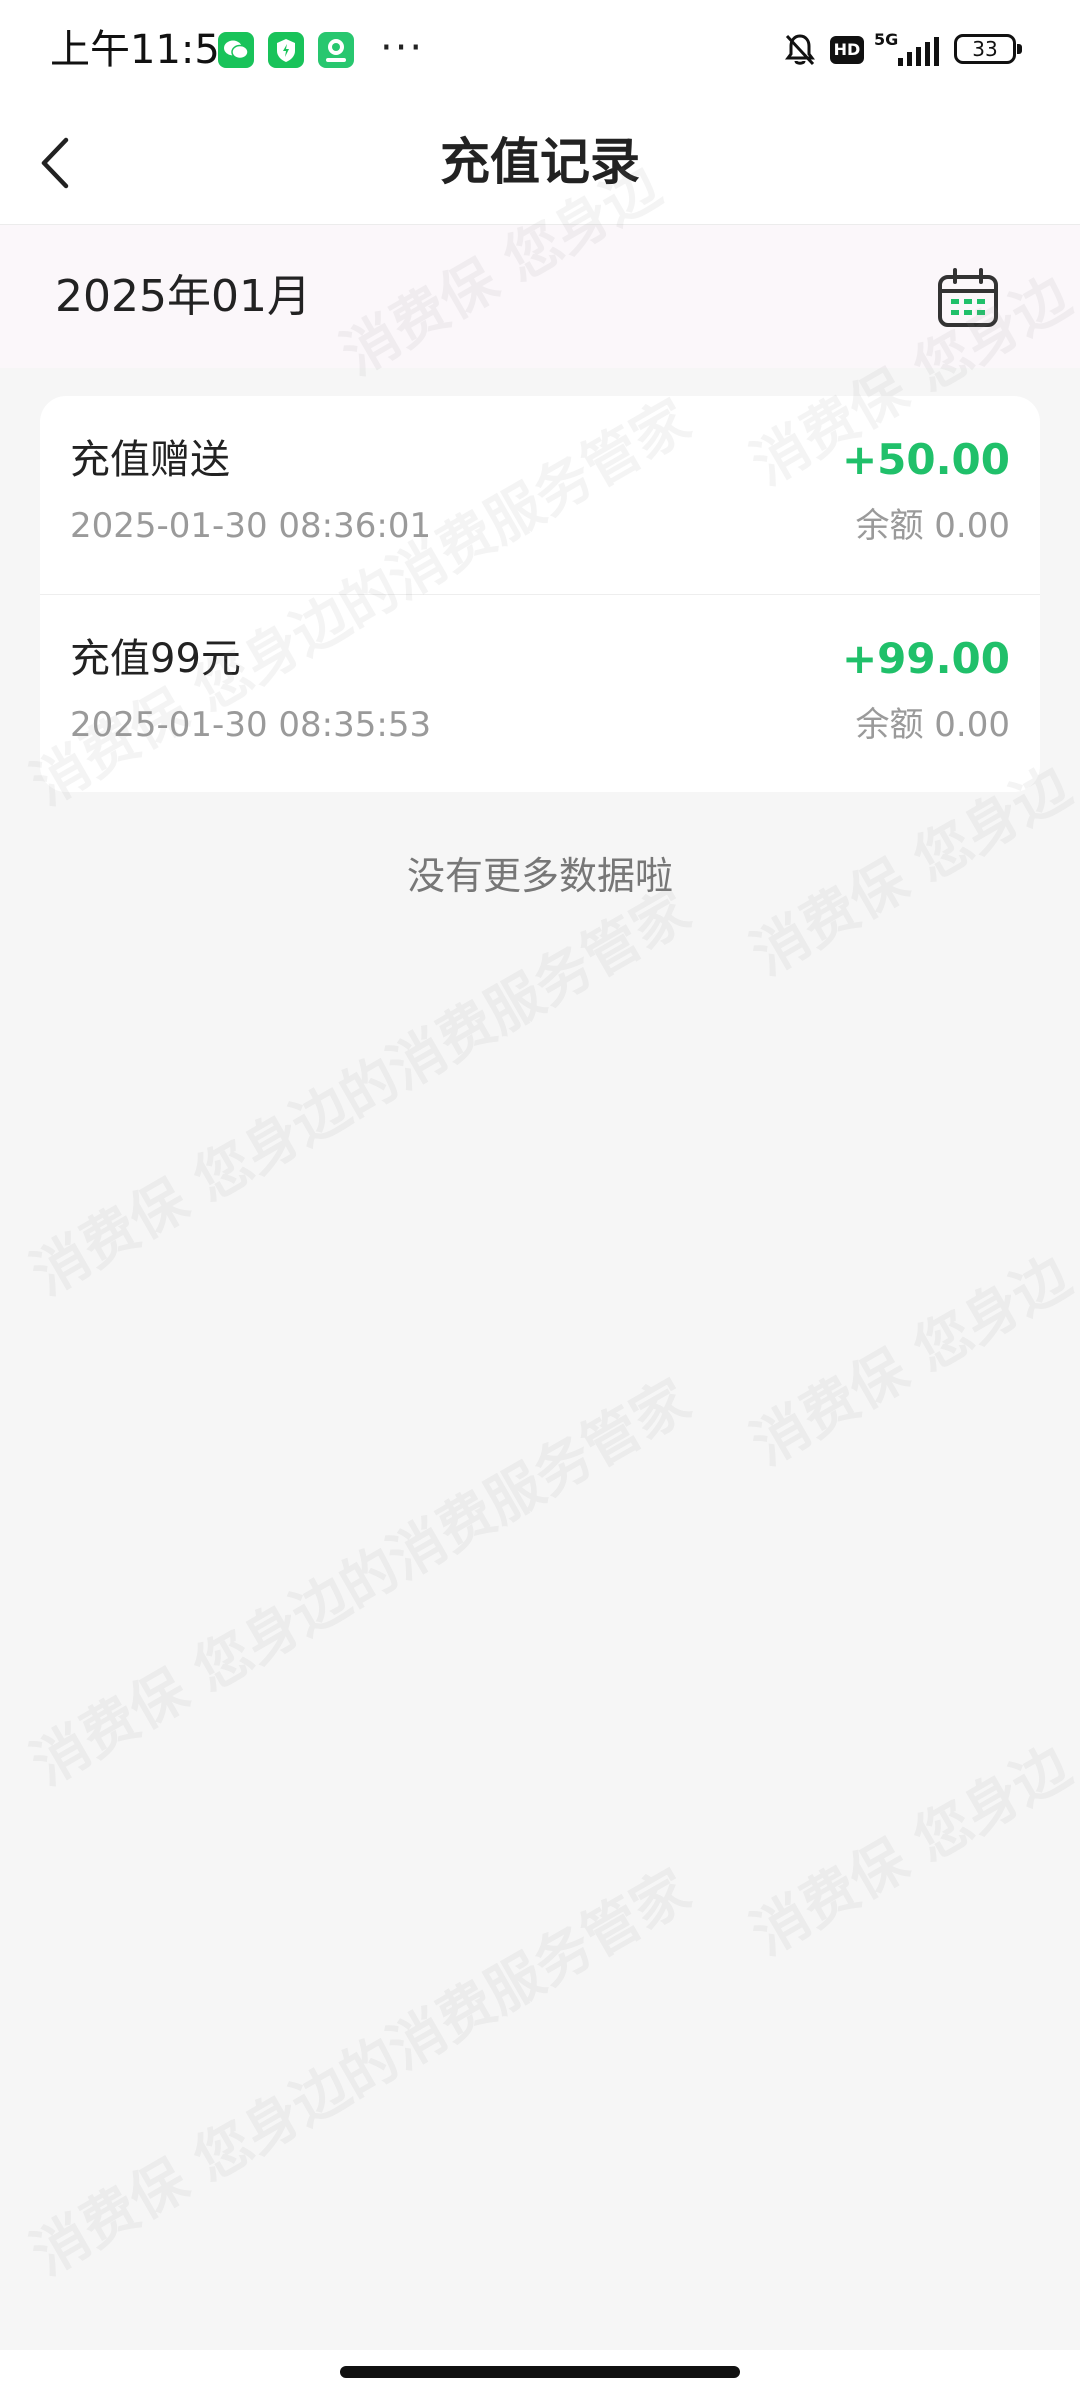 Image resolution: width=1080 pixels, height=2400 pixels. I want to click on calendar-button, so click(968, 298).